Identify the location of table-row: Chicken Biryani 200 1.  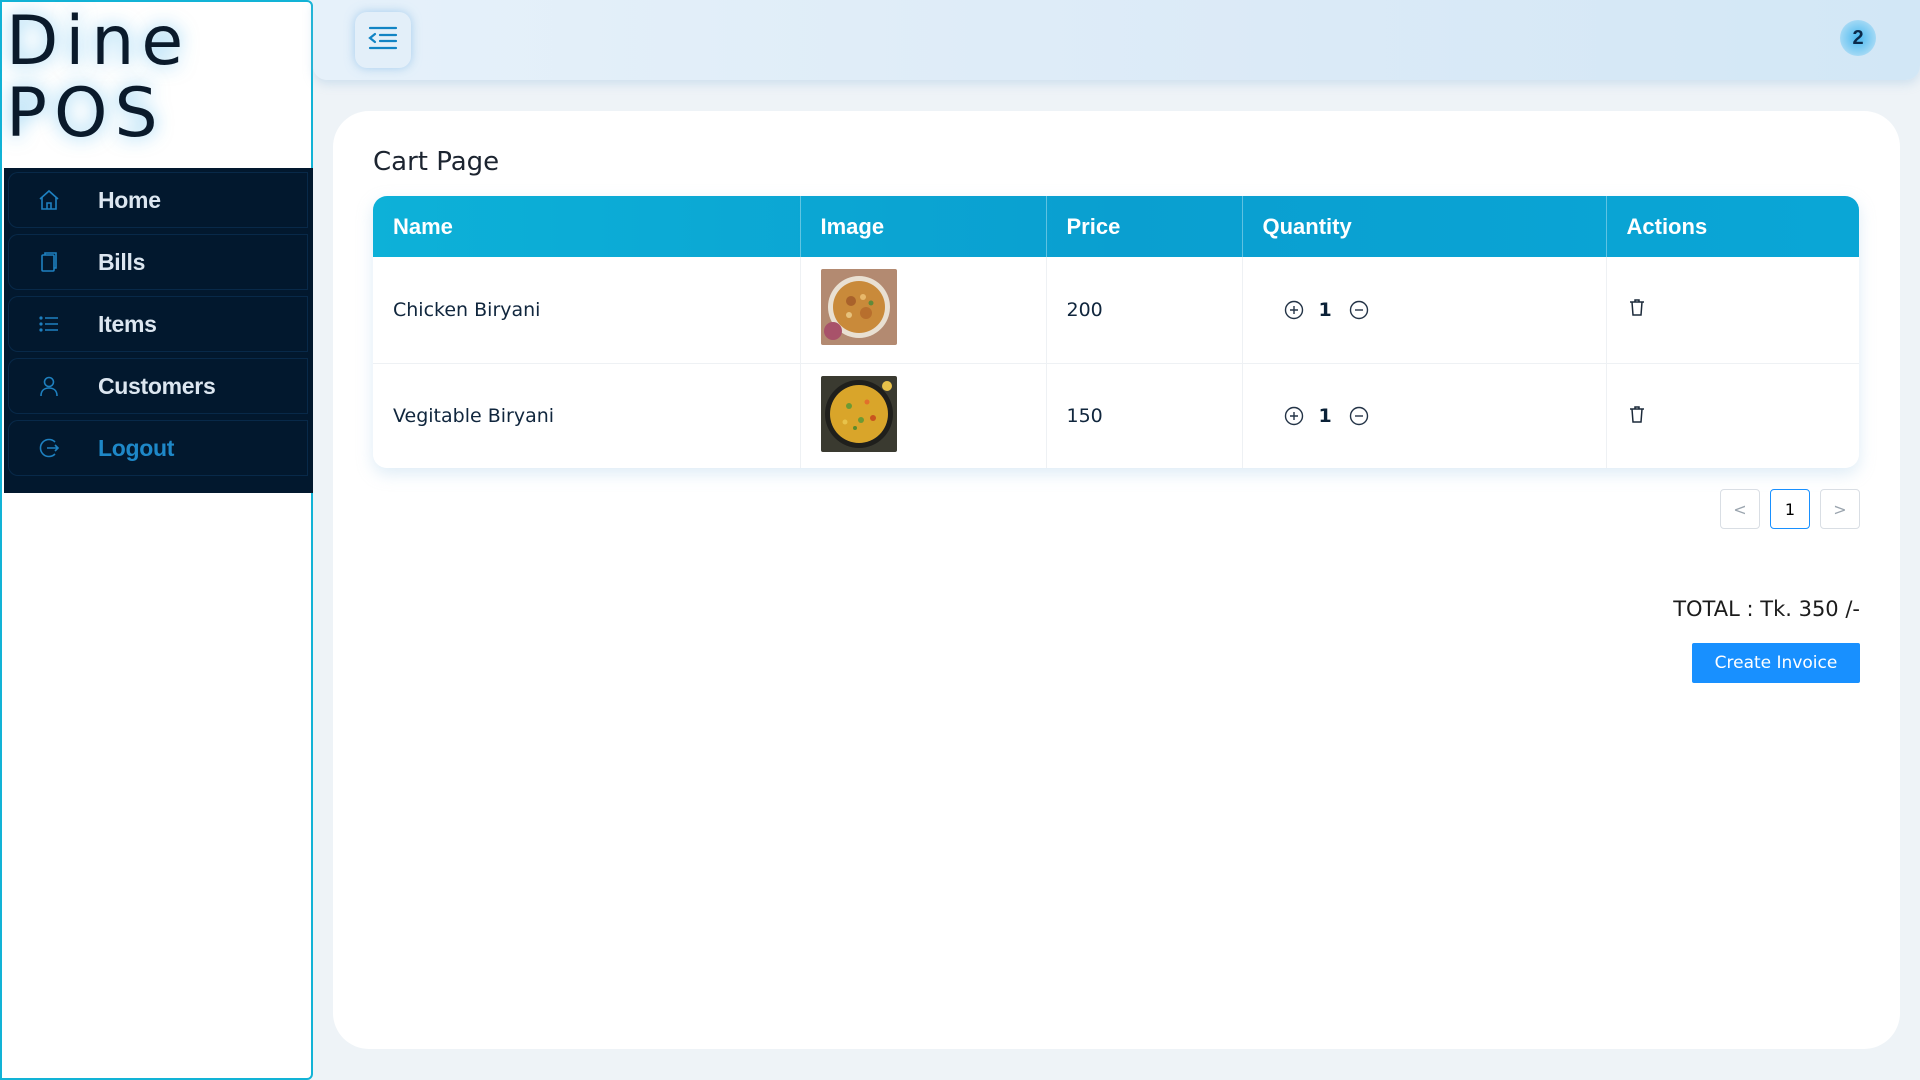
(1116, 310).